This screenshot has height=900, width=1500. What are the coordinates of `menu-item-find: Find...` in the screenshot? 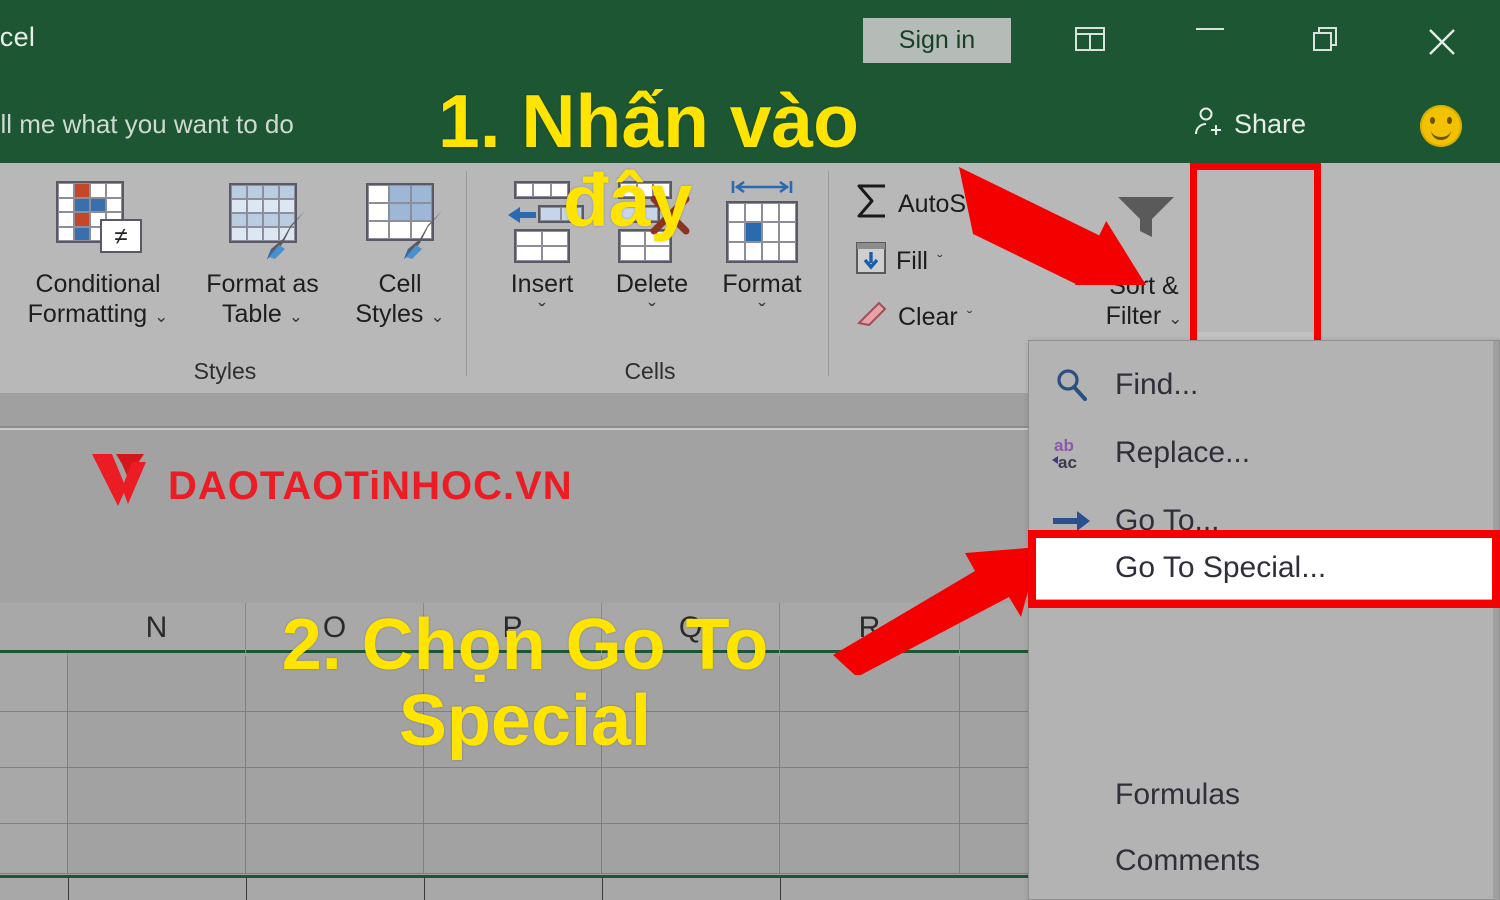 It's located at (1264, 385).